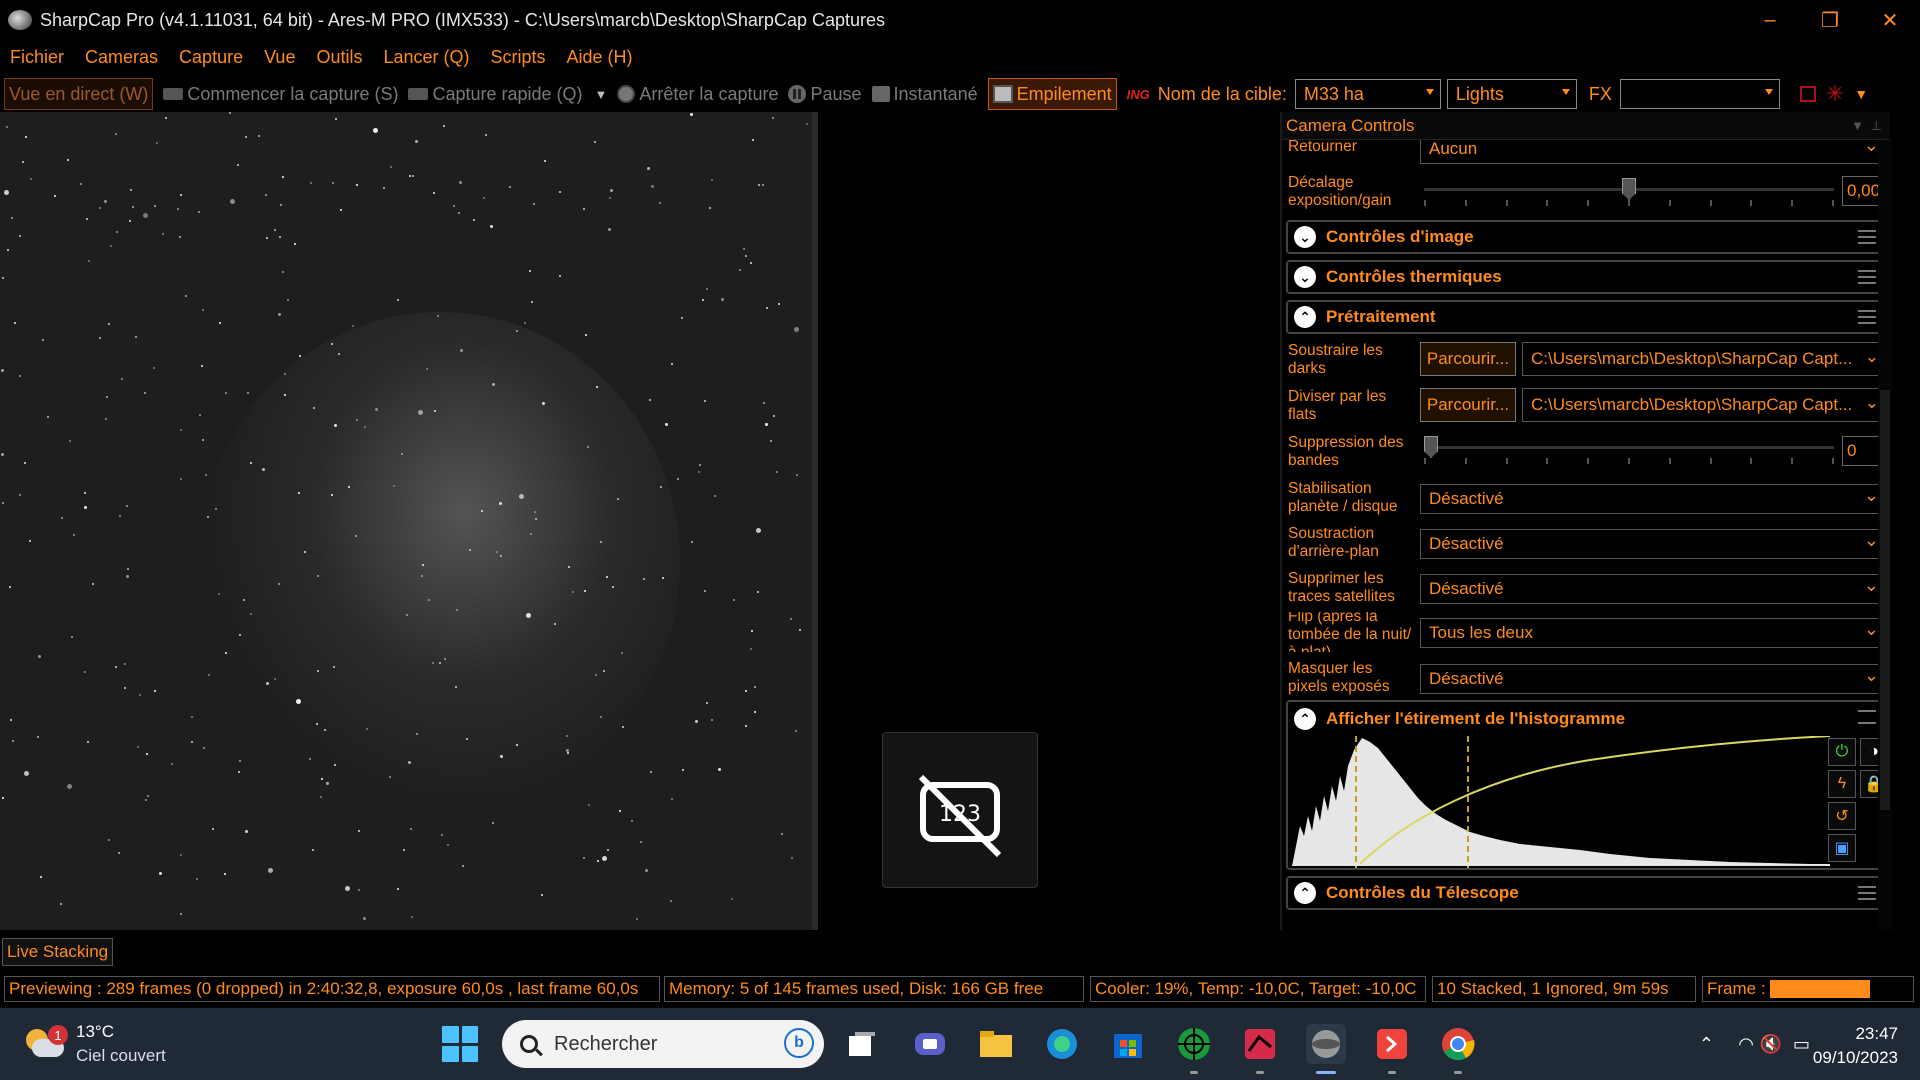 The width and height of the screenshot is (1920, 1080). Describe the element at coordinates (507, 94) in the screenshot. I see `quick-capture-button: Capture rapide (Q) ▼` at that location.